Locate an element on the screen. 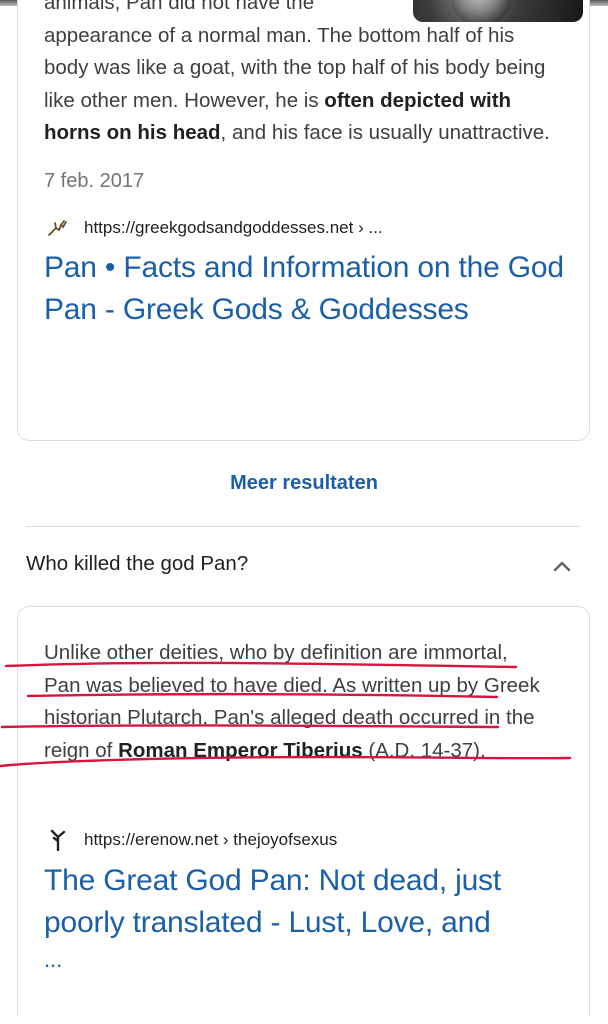  result-date: 7 feb. 2017 is located at coordinates (94, 181).